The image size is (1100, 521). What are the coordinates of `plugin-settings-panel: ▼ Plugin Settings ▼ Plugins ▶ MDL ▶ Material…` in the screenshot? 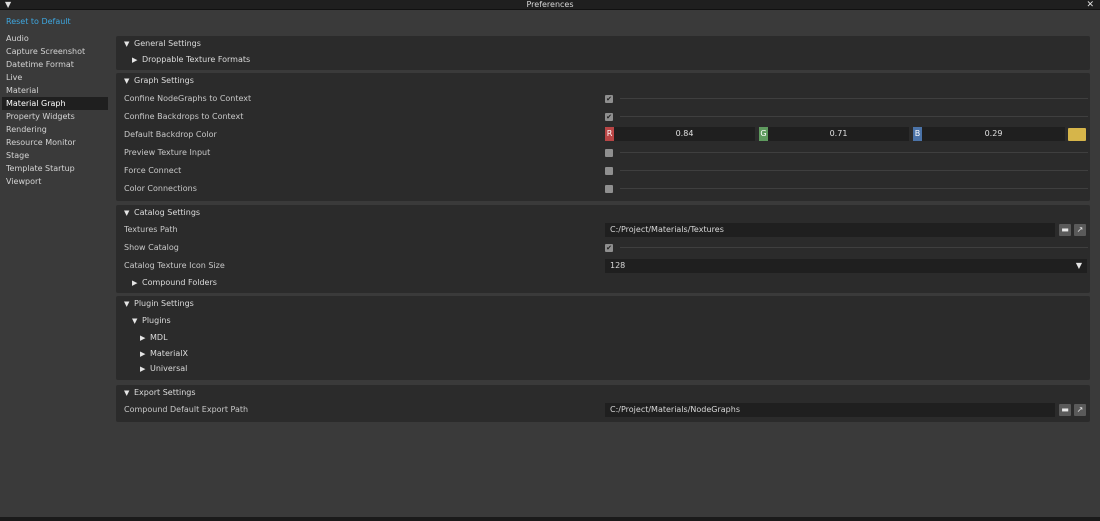 It's located at (603, 338).